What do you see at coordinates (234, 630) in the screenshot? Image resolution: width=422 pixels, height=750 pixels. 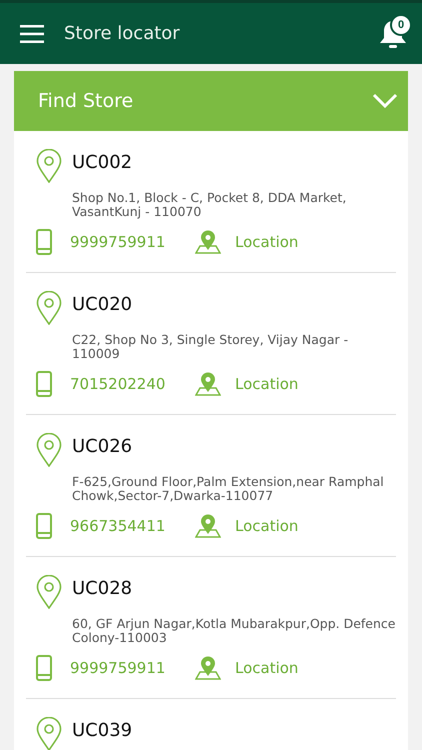 I see `store-address: 60, GF Arjun Nagar,Kotla Mubarakpur,Opp. Defence Colony-110003` at bounding box center [234, 630].